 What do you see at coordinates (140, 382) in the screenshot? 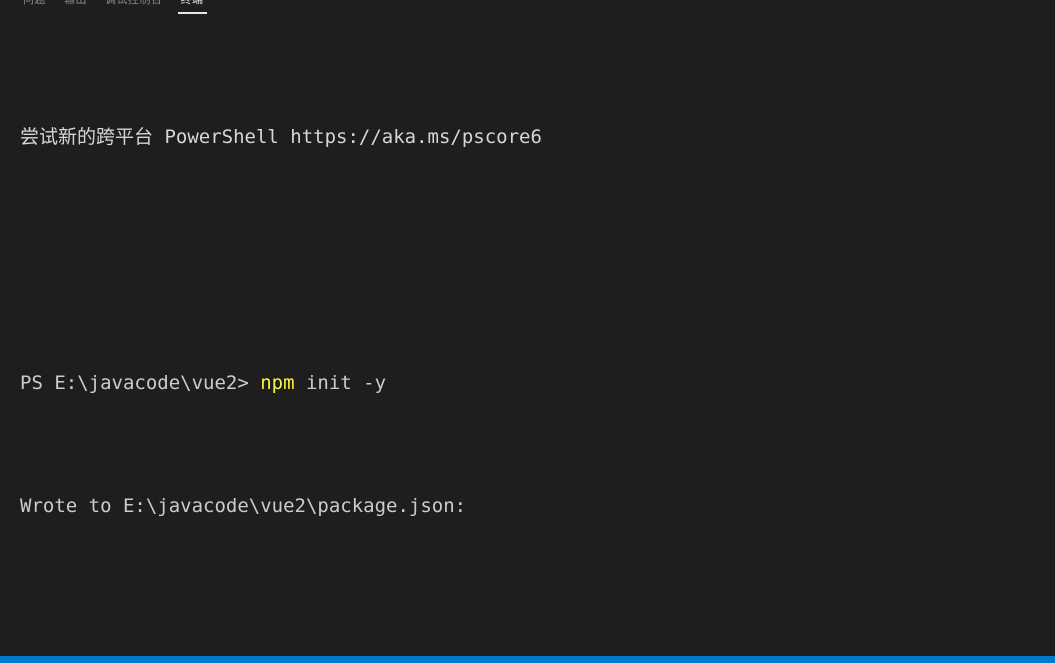
I see `terminal-prompt-1: PS E:\javacode\vue2>` at bounding box center [140, 382].